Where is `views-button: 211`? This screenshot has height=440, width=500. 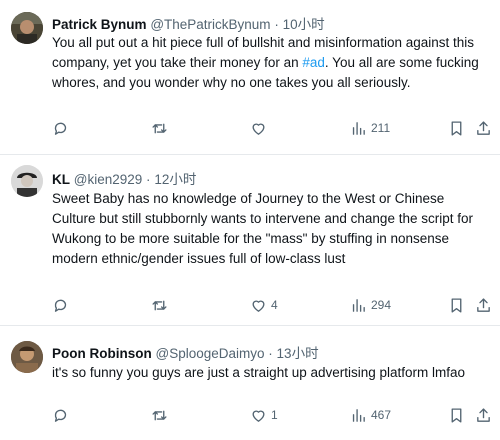 views-button: 211 is located at coordinates (370, 128).